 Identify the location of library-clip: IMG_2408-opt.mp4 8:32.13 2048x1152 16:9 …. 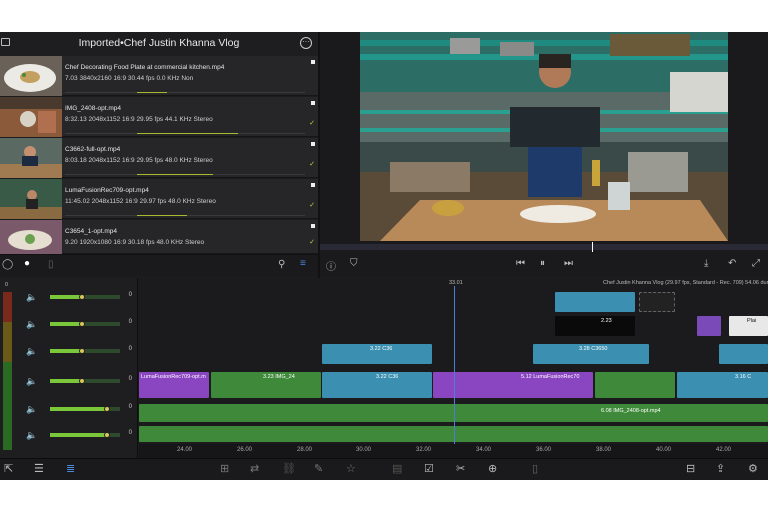
(159, 117).